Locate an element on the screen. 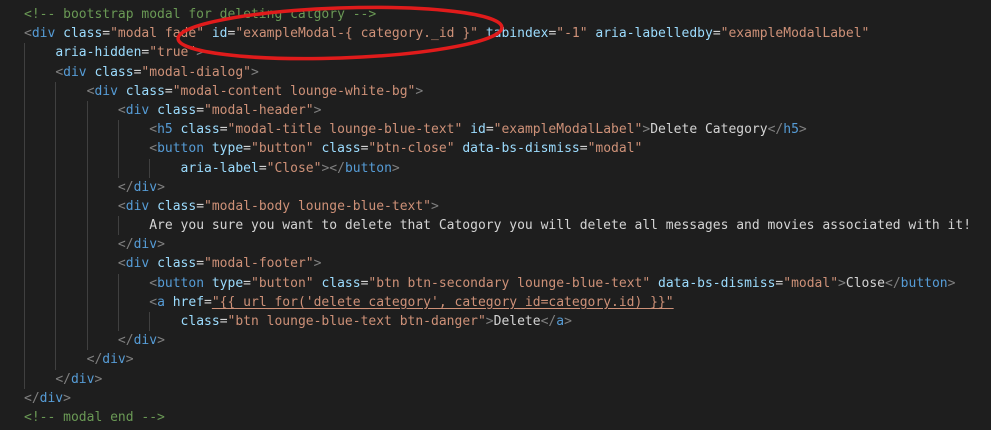  code-token-str: "exampleModal-{ category._id }" is located at coordinates (356, 34).